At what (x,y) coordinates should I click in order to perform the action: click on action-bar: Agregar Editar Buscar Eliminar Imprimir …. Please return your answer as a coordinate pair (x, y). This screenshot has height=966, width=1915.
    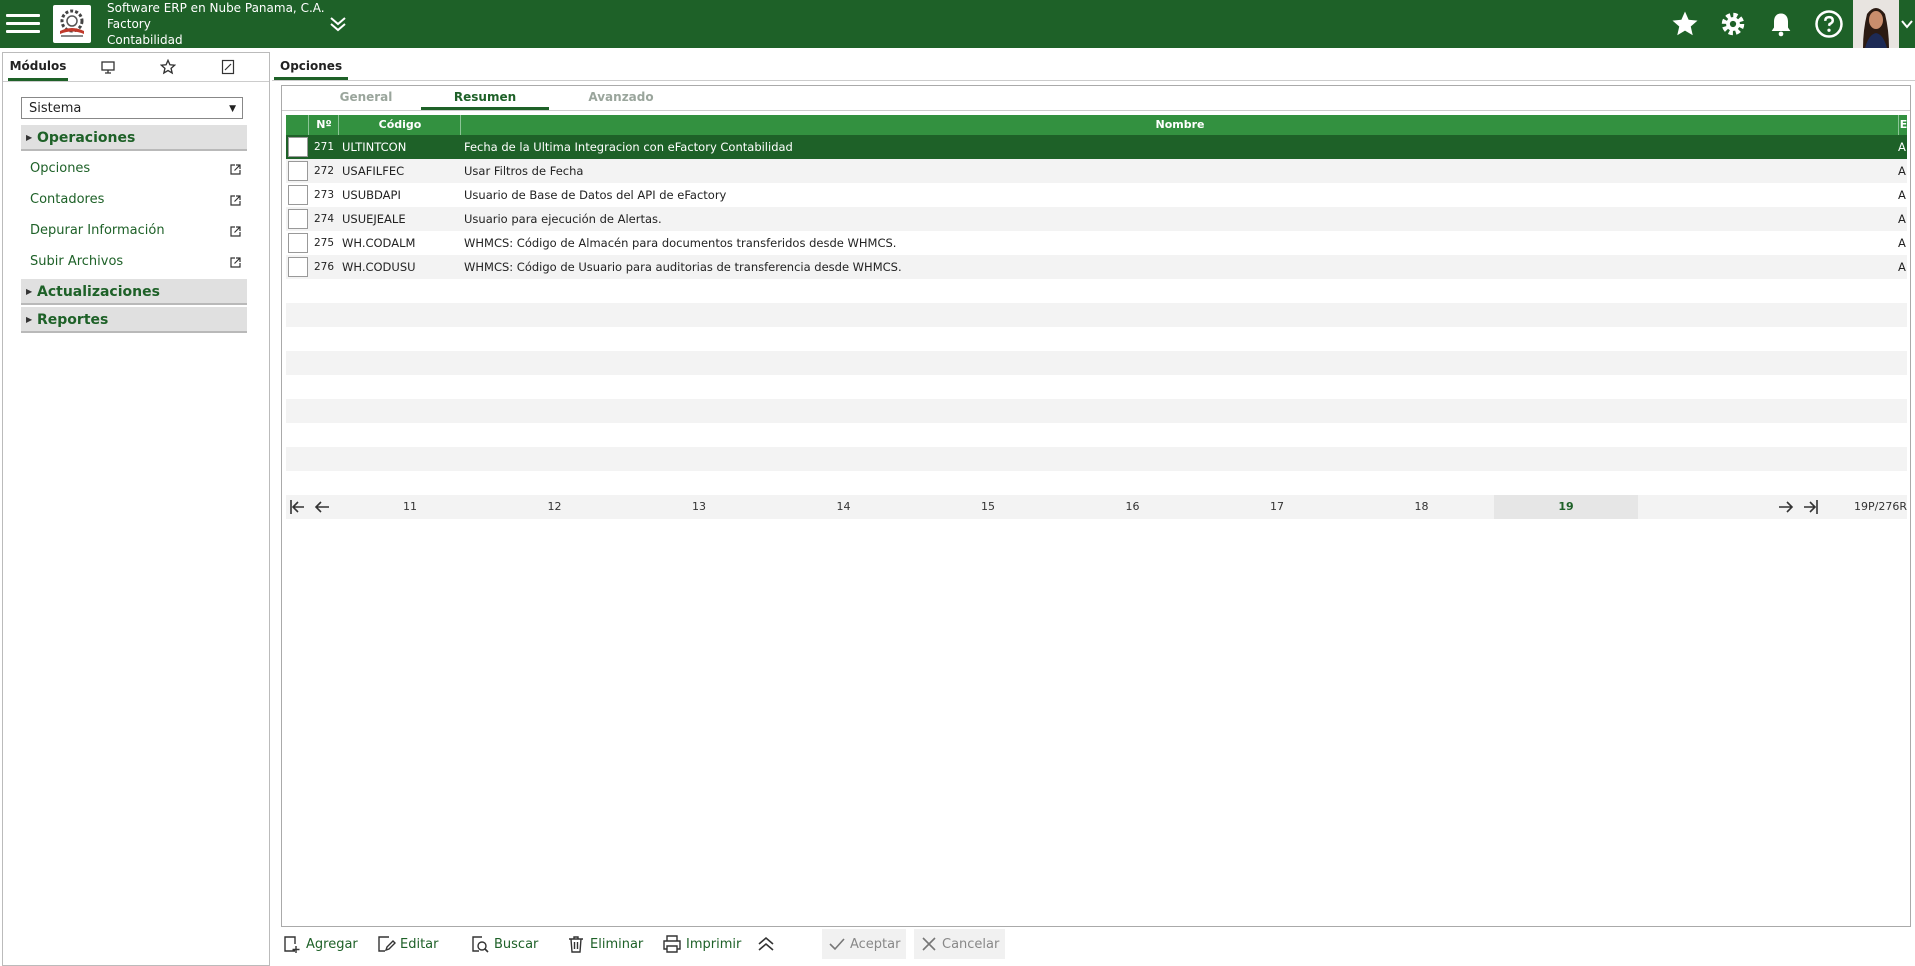
    Looking at the image, I should click on (1097, 944).